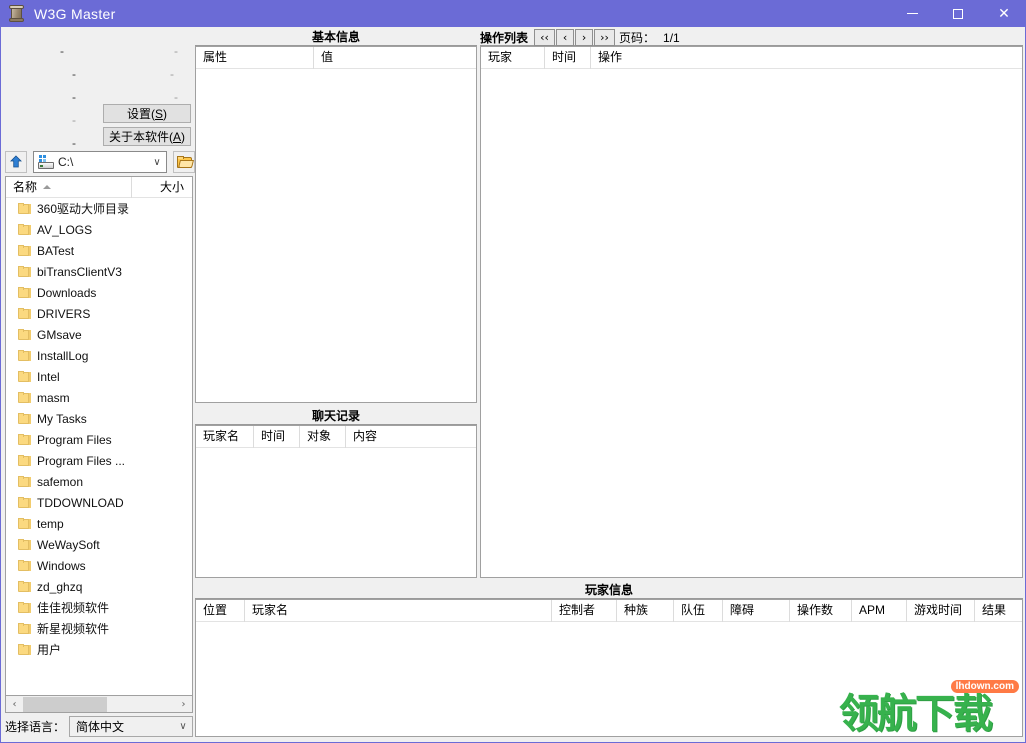 This screenshot has width=1026, height=743. What do you see at coordinates (99, 502) in the screenshot?
I see `file-list-item: TDDOWNLOAD` at bounding box center [99, 502].